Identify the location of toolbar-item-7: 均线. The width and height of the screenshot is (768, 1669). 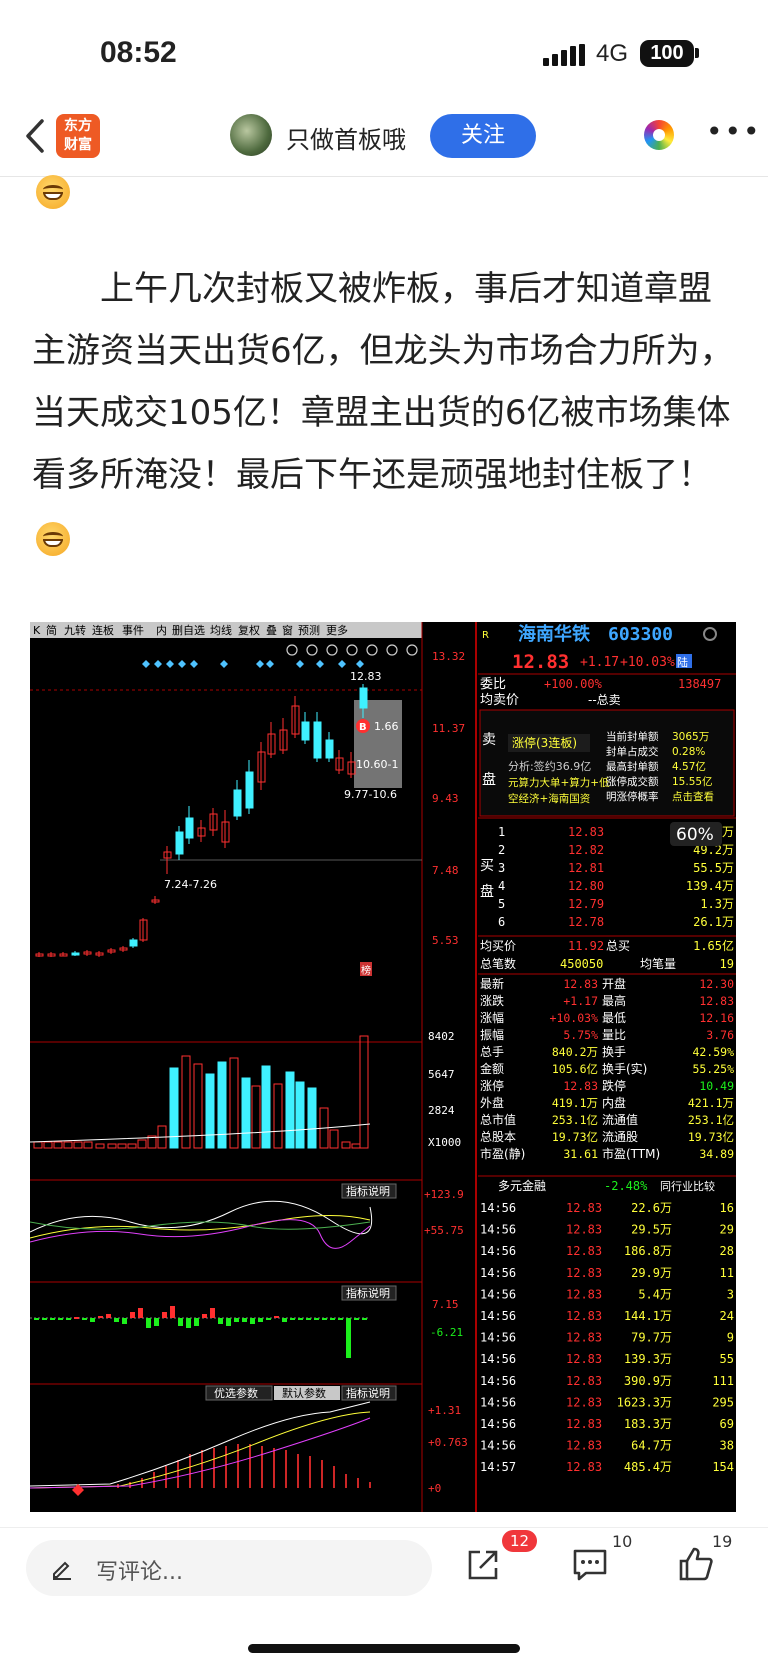
(221, 630).